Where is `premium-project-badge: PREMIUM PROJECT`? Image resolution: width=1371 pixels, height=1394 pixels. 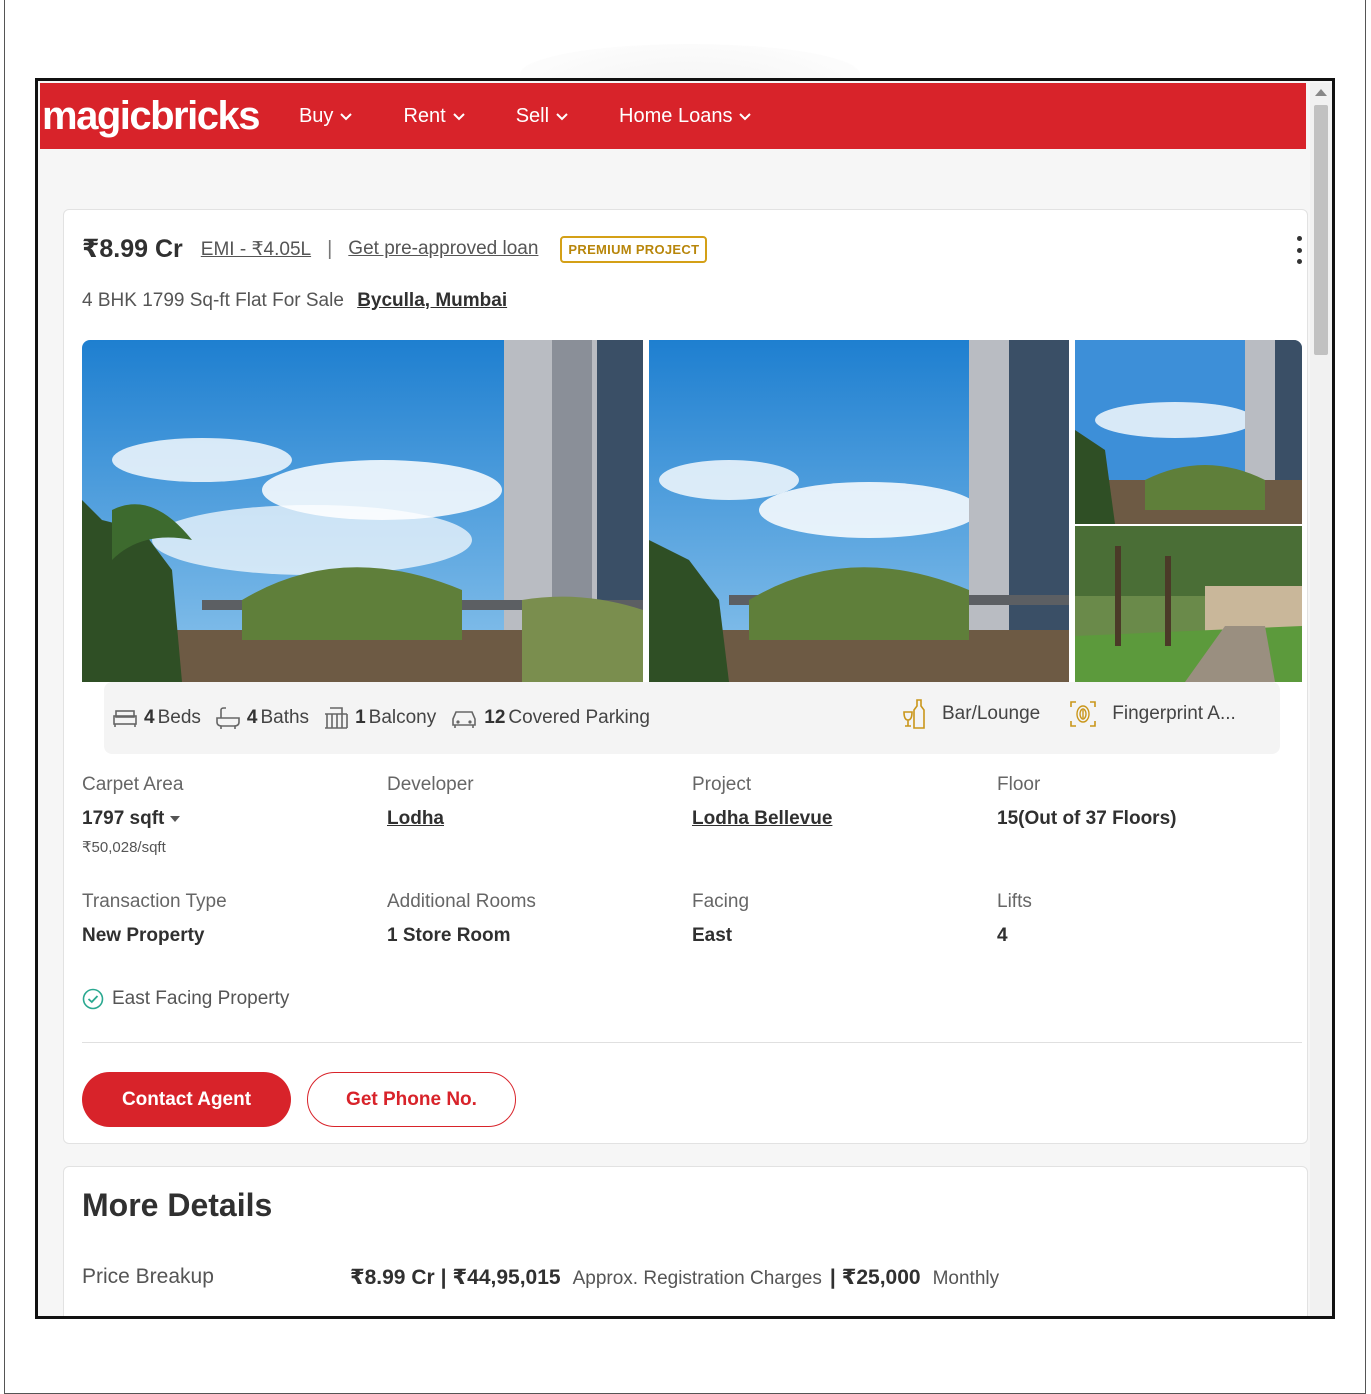 premium-project-badge: PREMIUM PROJECT is located at coordinates (634, 249).